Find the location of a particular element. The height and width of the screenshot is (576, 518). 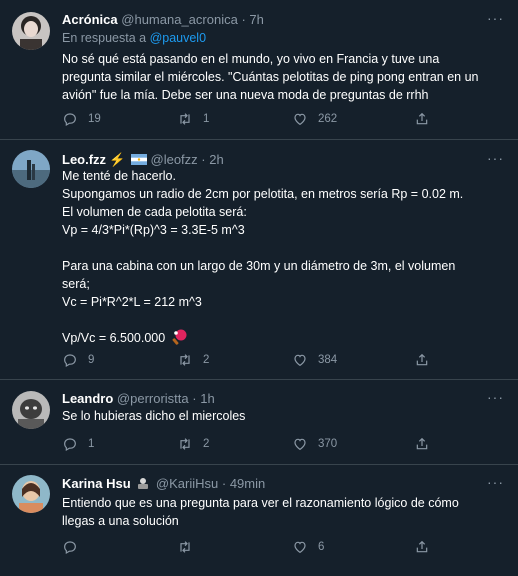

tweet-header: Leandro @perroristta · 1h is located at coordinates (138, 398).